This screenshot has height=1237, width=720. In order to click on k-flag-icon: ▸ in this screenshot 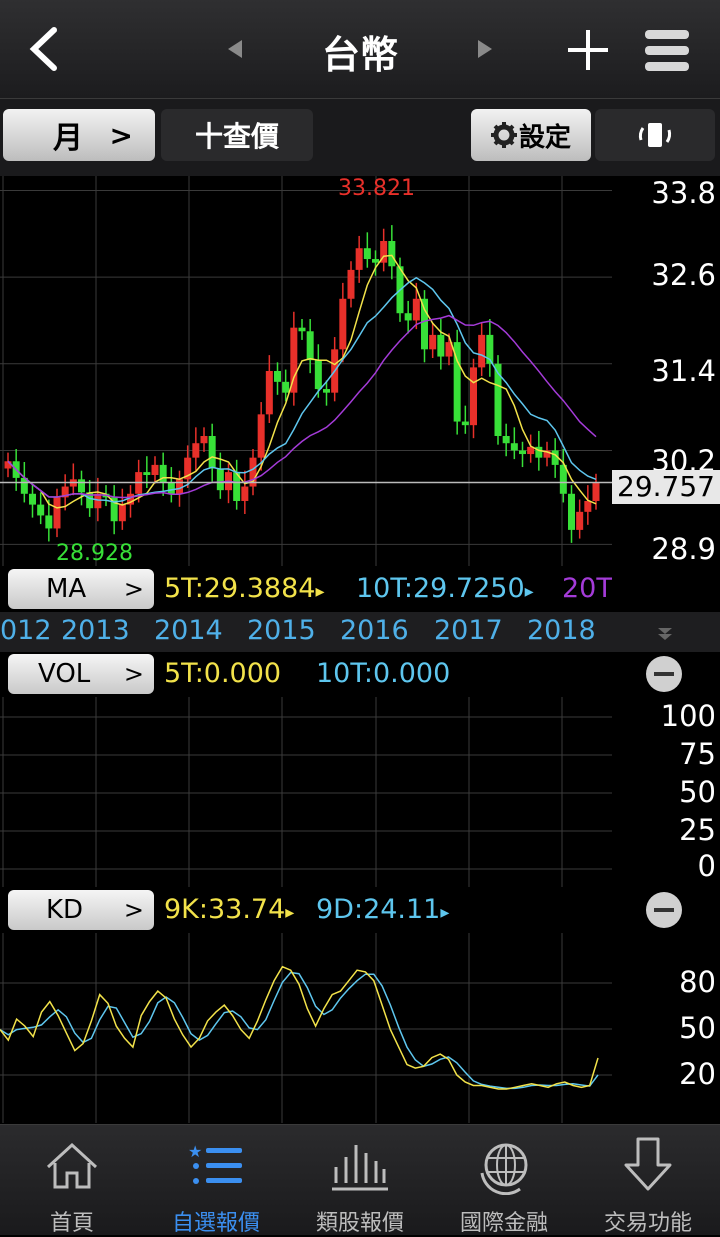, I will do `click(290, 912)`.